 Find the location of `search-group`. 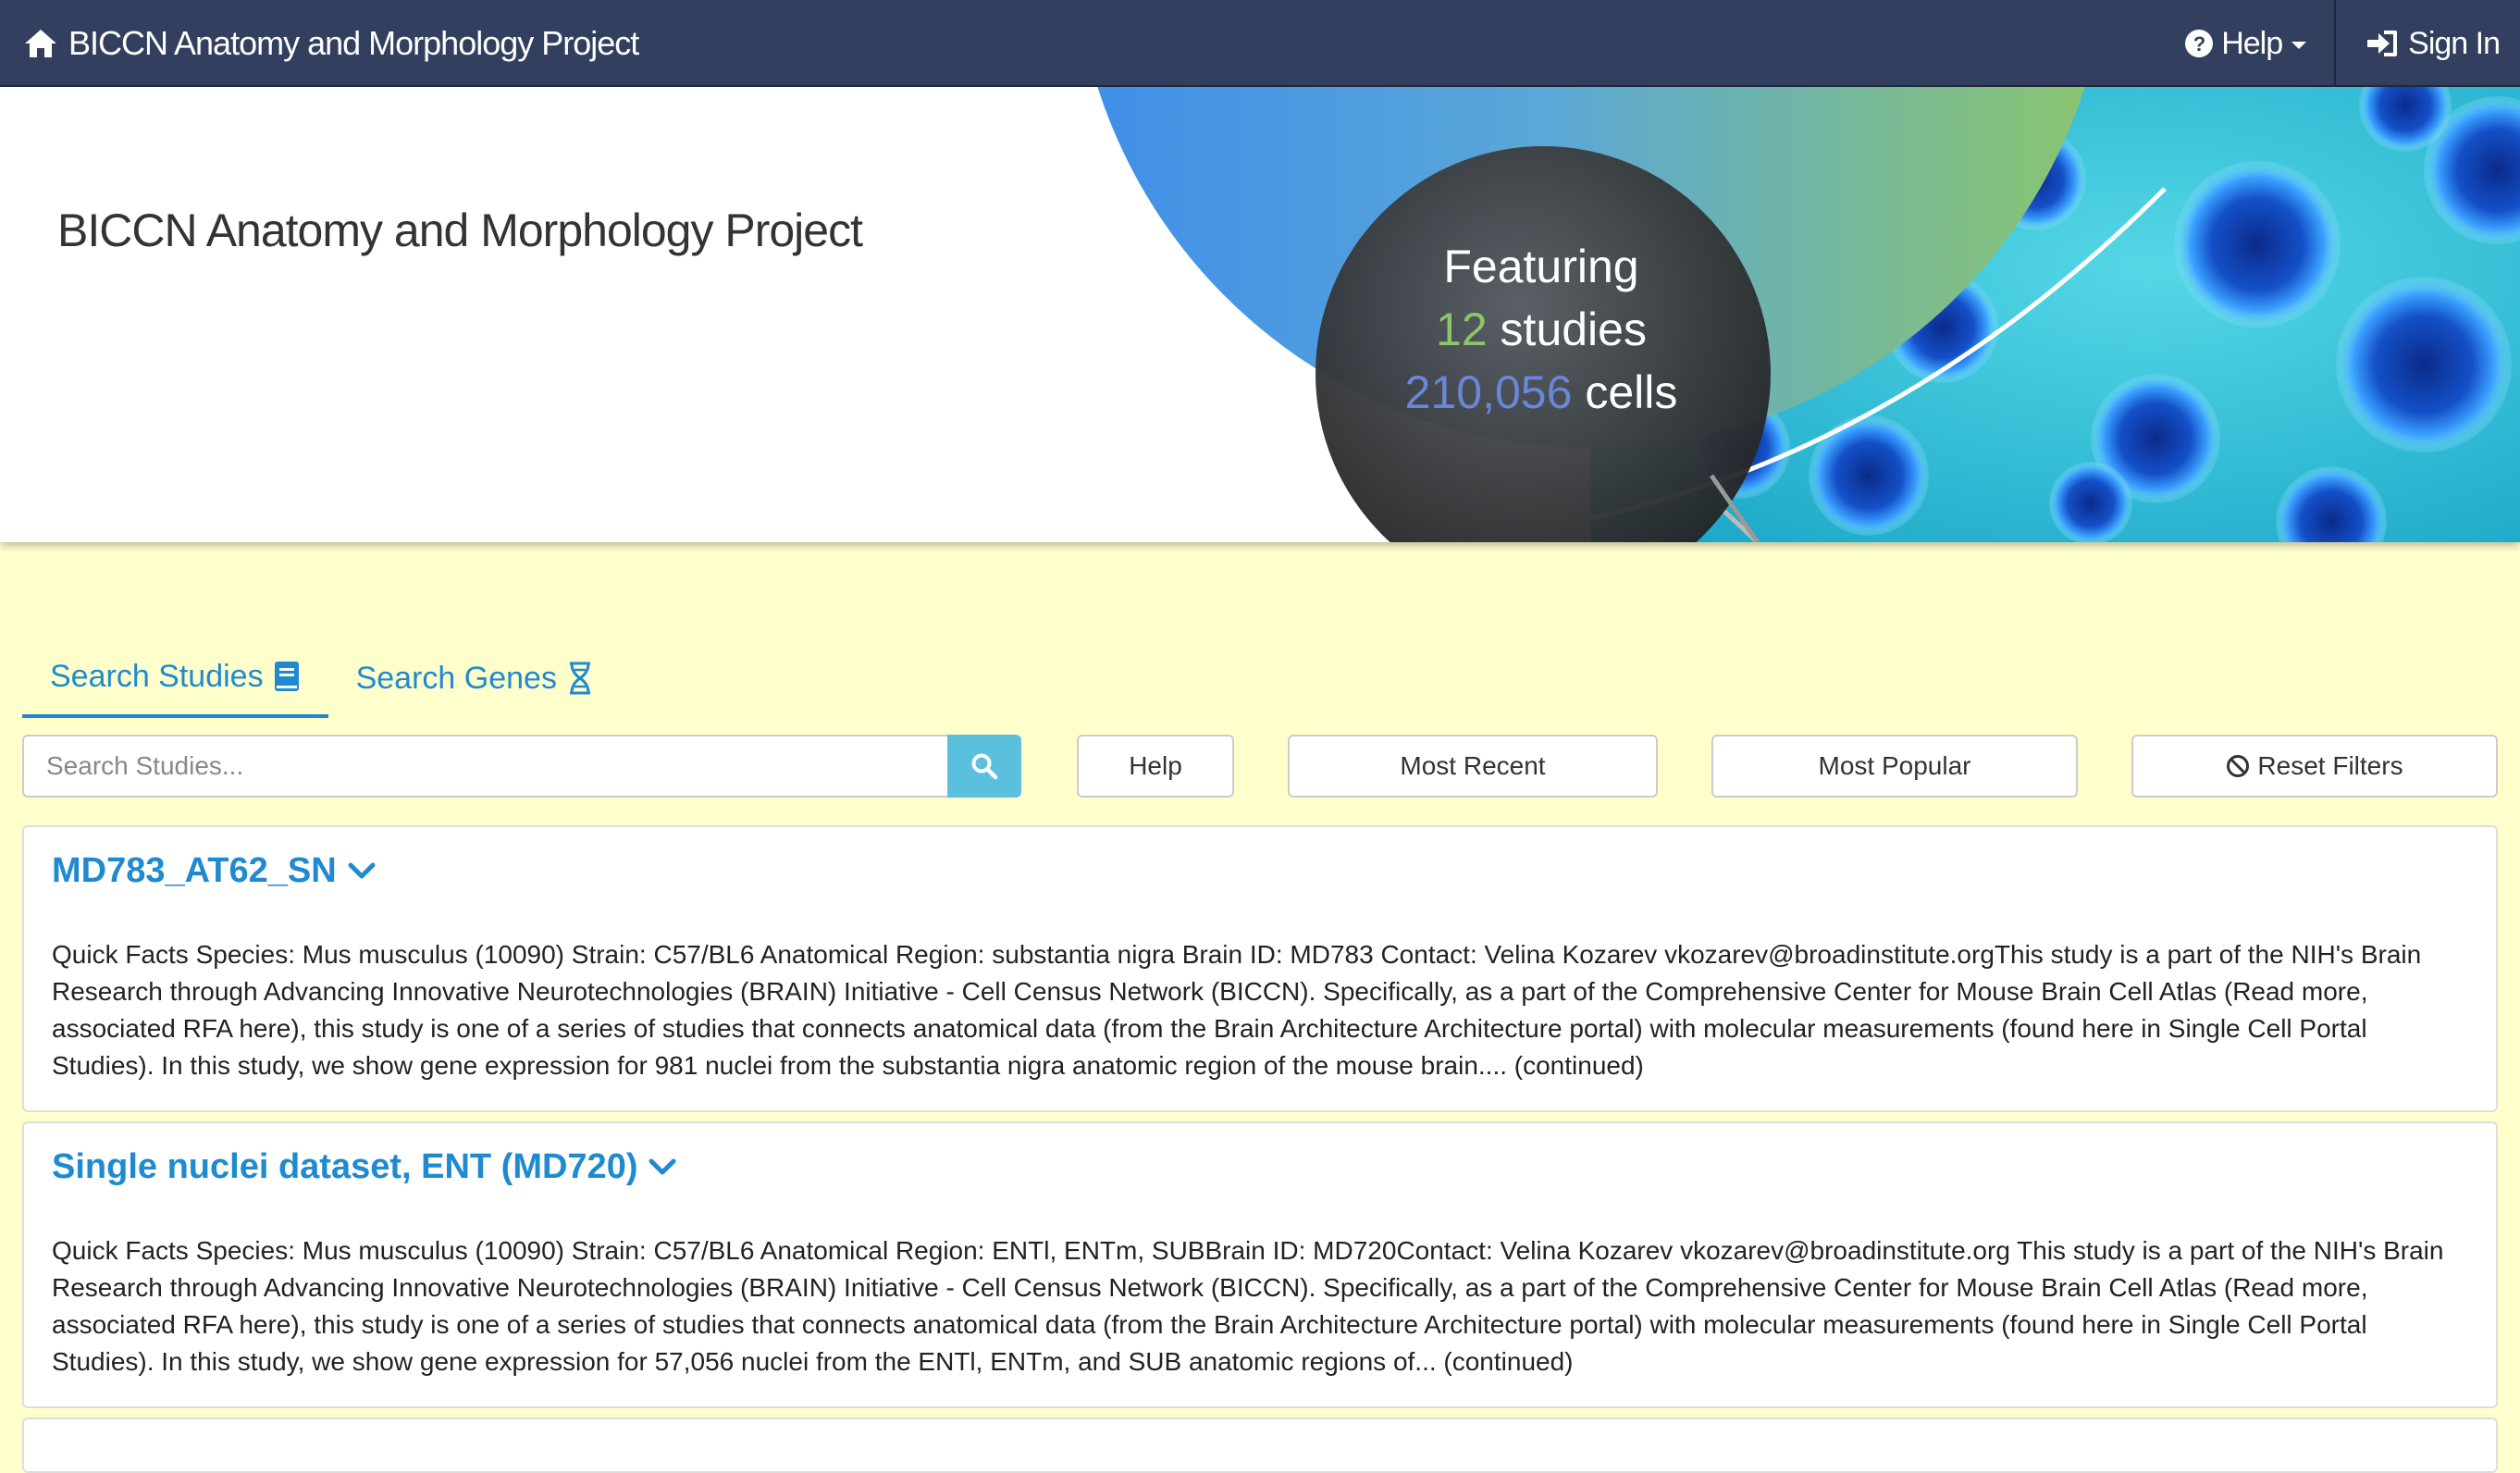

search-group is located at coordinates (521, 766).